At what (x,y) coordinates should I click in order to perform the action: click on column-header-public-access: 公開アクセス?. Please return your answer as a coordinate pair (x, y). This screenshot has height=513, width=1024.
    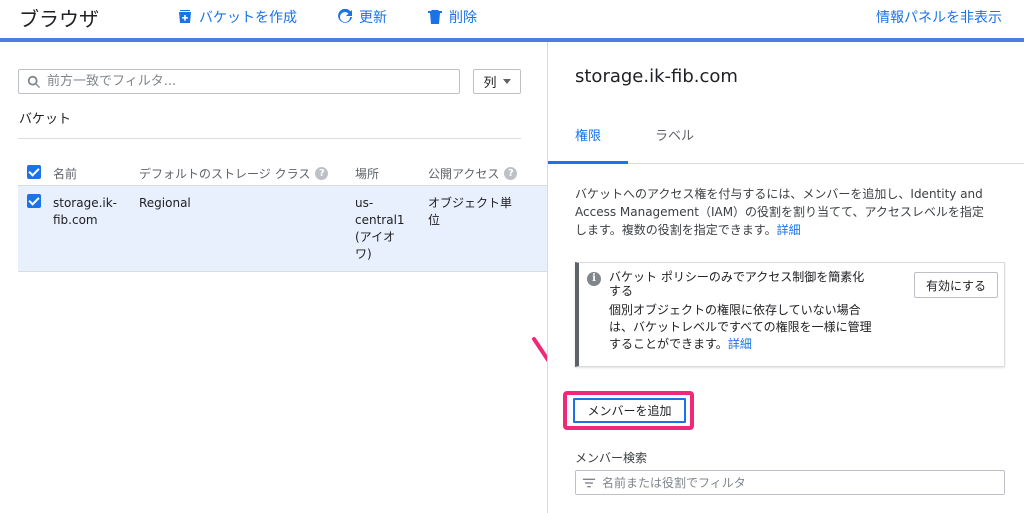
    Looking at the image, I should click on (473, 173).